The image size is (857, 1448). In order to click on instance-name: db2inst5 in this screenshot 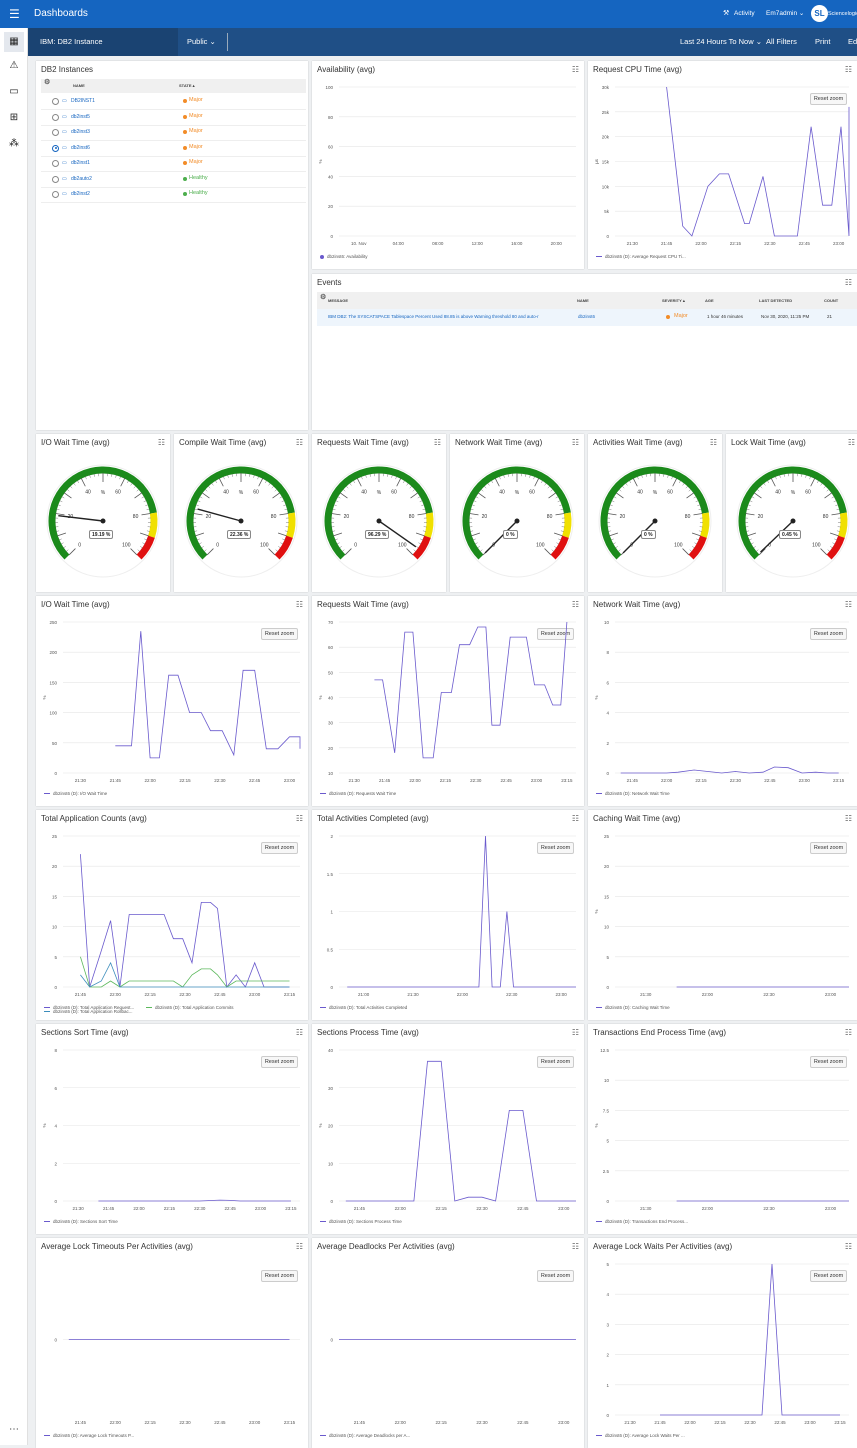, I will do `click(80, 117)`.